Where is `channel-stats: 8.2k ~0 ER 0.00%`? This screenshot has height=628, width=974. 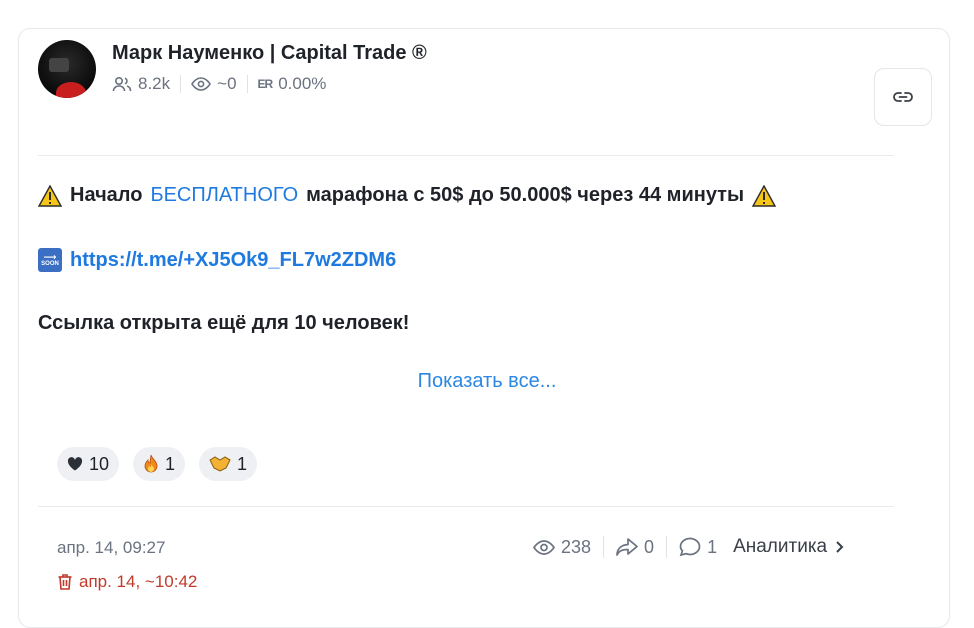 channel-stats: 8.2k ~0 ER 0.00% is located at coordinates (219, 84).